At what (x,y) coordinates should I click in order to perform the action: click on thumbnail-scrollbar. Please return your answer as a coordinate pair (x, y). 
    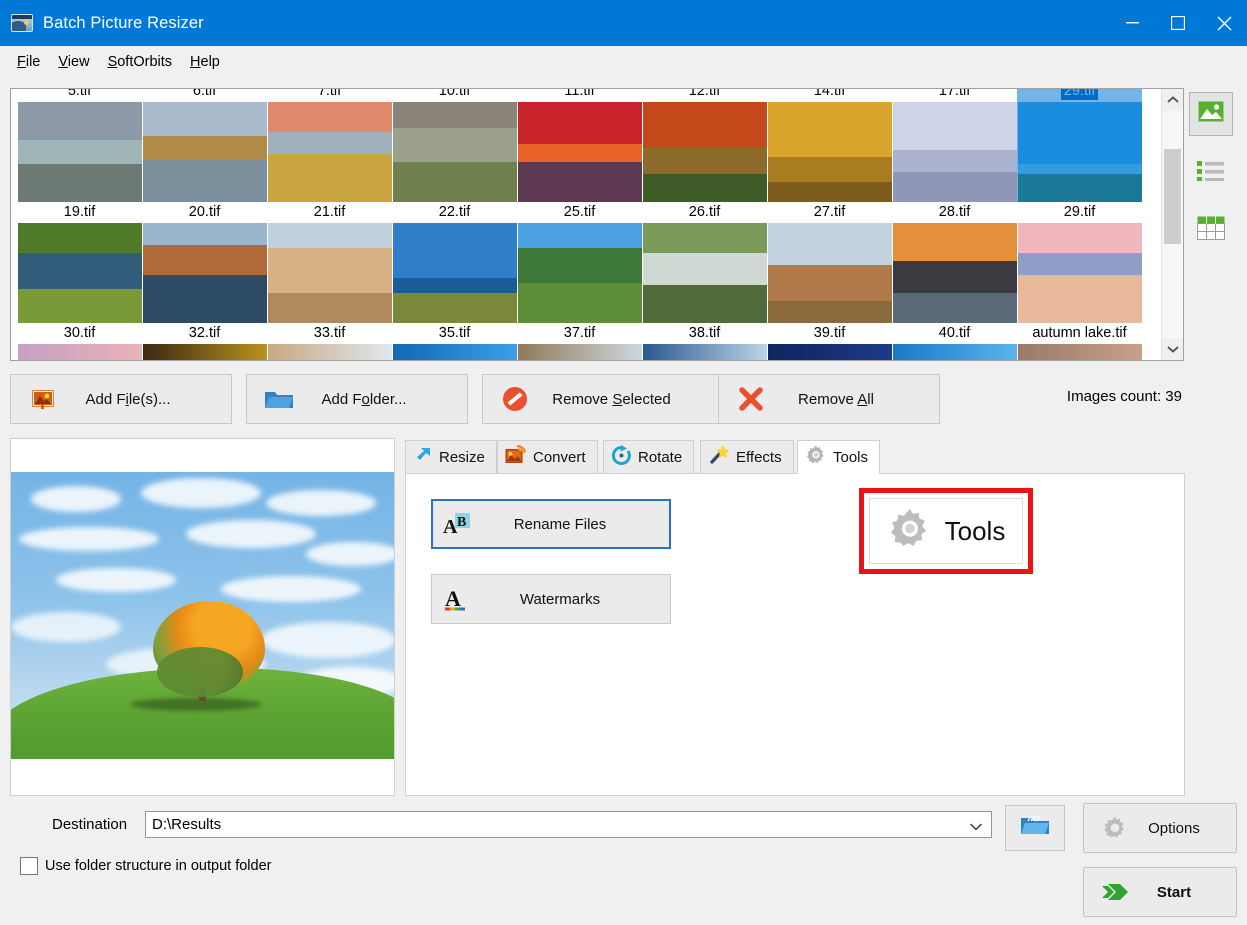
    Looking at the image, I should click on (1172, 224).